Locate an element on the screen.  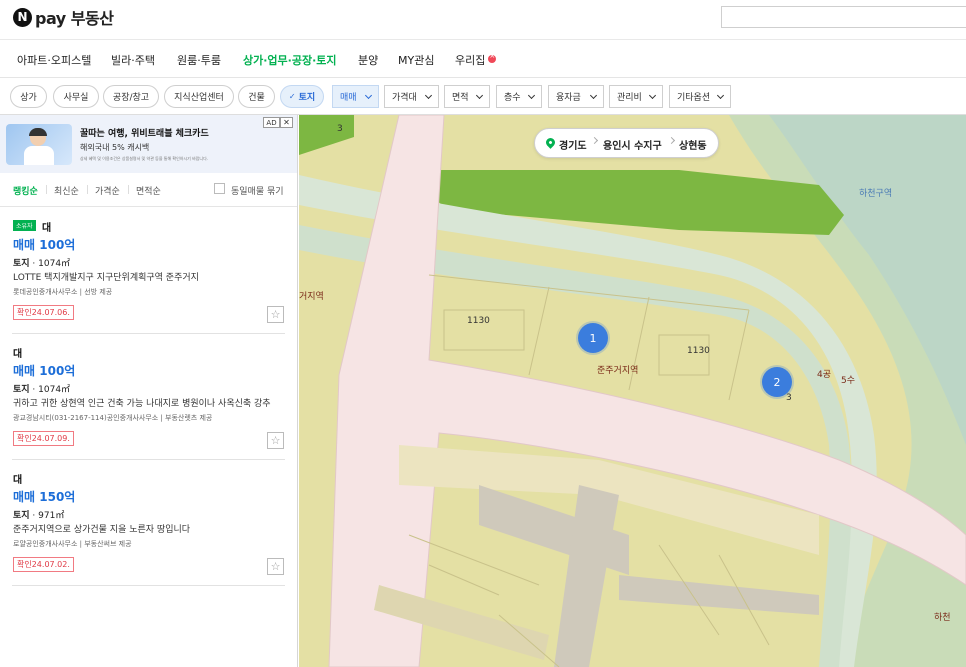
chip-land: ✓ 토지 is located at coordinates (302, 96).